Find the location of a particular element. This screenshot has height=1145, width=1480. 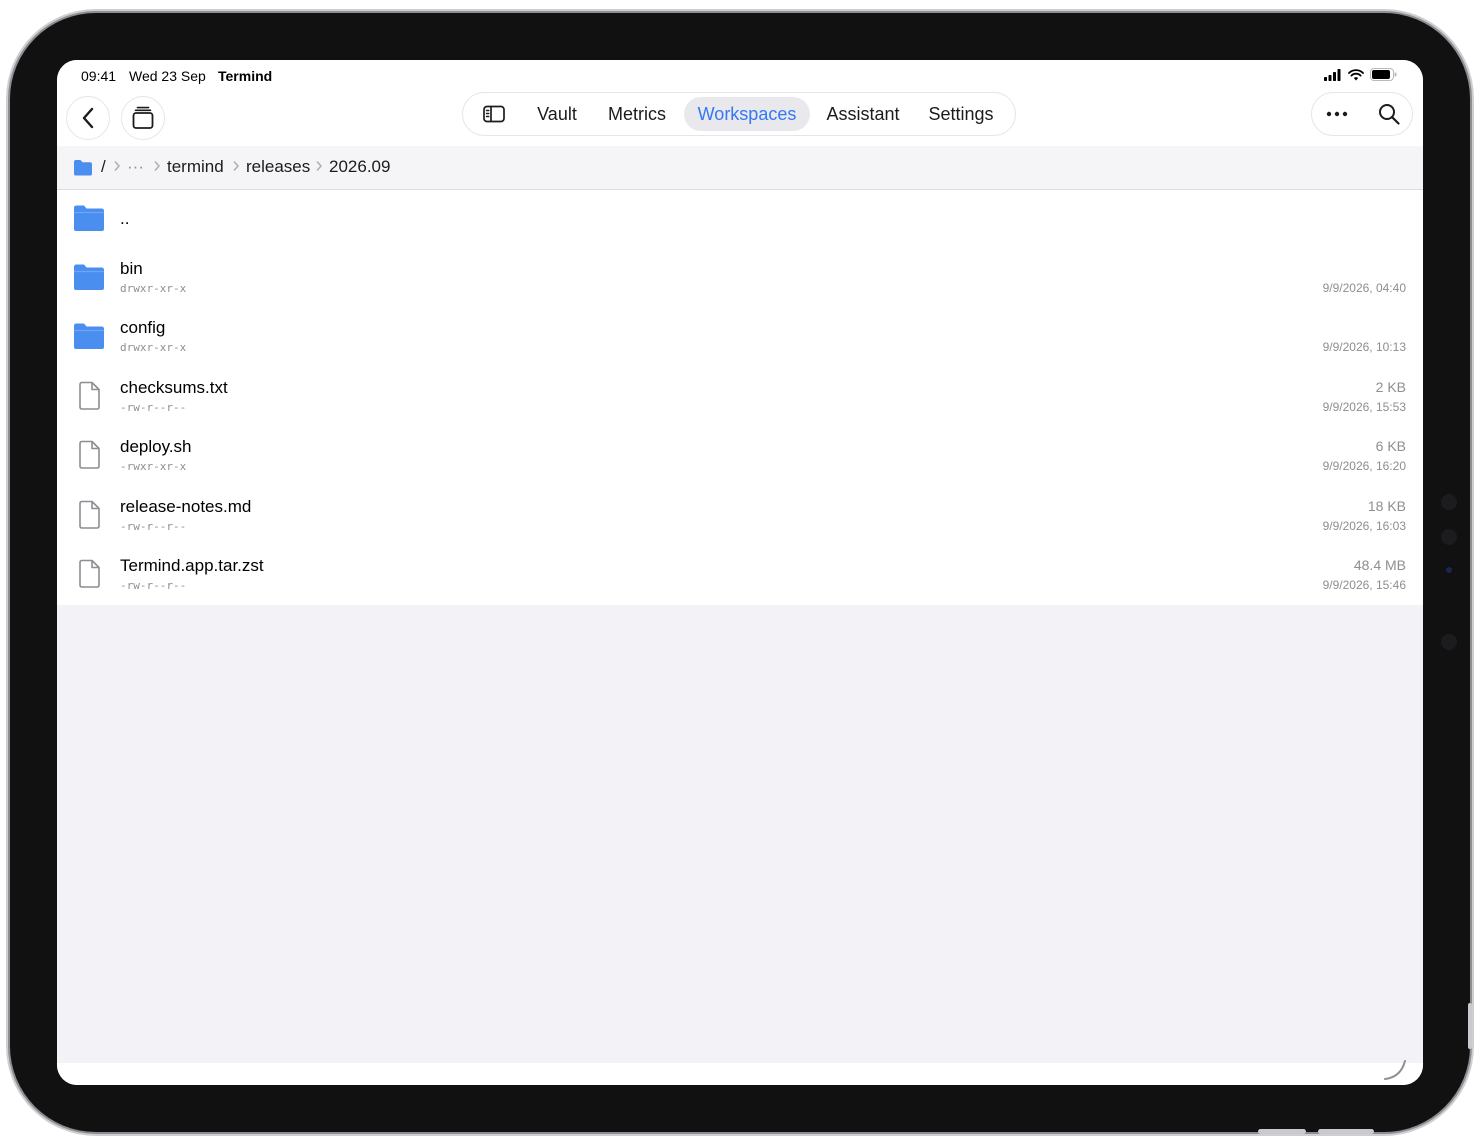

stacked-windows-icon is located at coordinates (143, 117).